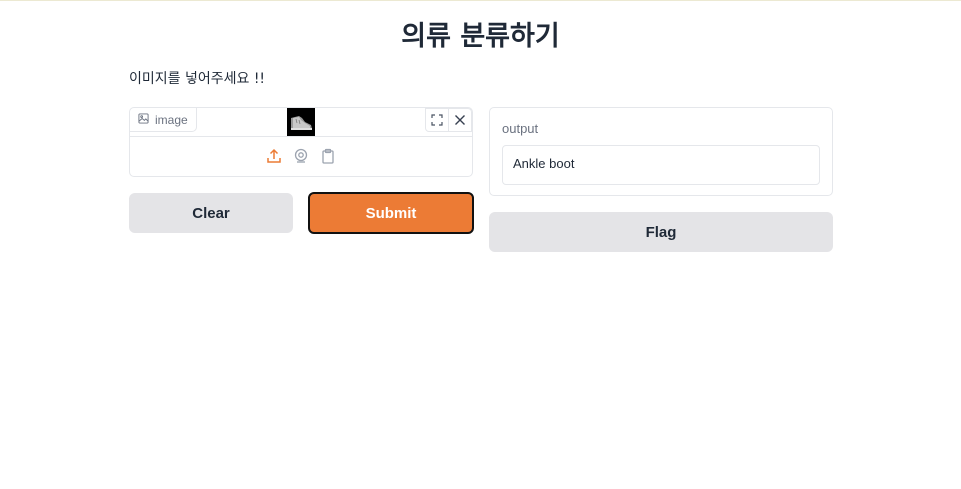 The image size is (961, 489). I want to click on output-panel: output Ankle boot, so click(661, 151).